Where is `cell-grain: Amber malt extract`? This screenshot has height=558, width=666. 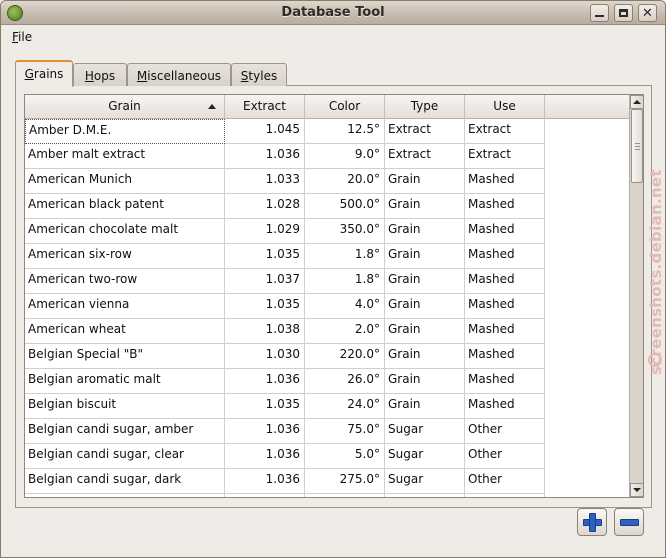 cell-grain: Amber malt extract is located at coordinates (125, 156).